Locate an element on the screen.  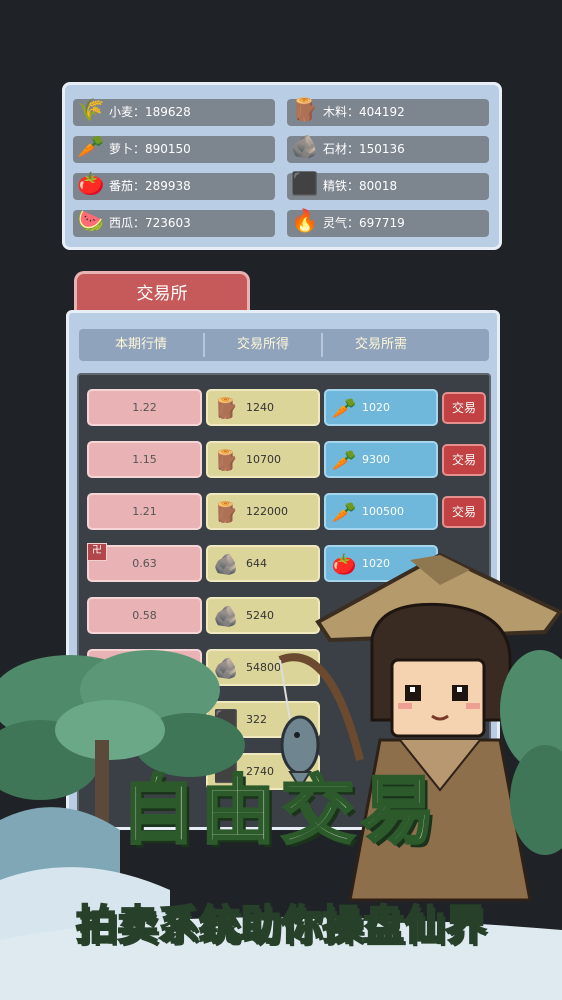
resource-wheat: 🌾 小麦：189628 is located at coordinates (174, 112).